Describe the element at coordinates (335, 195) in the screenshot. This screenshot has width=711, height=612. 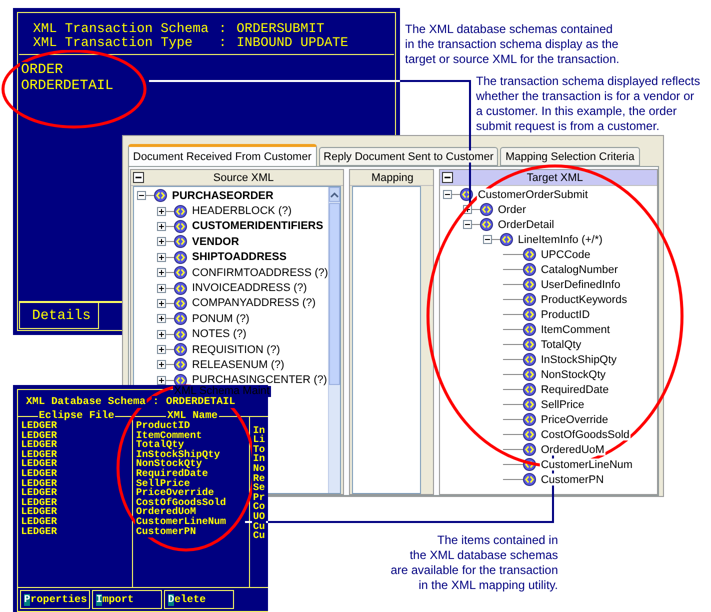
I see `scroll-up-icon` at that location.